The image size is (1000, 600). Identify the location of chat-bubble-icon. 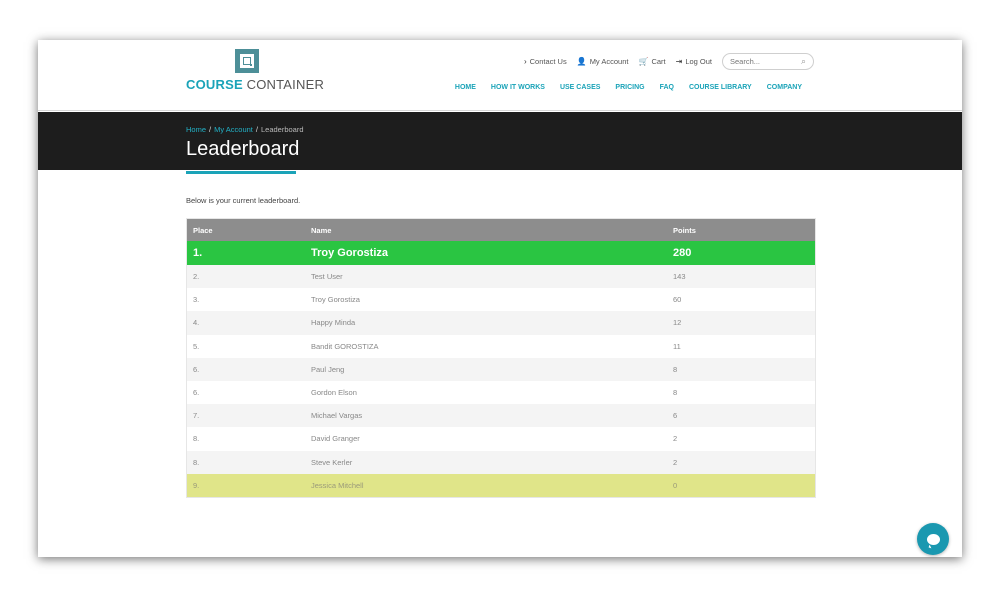
(933, 539).